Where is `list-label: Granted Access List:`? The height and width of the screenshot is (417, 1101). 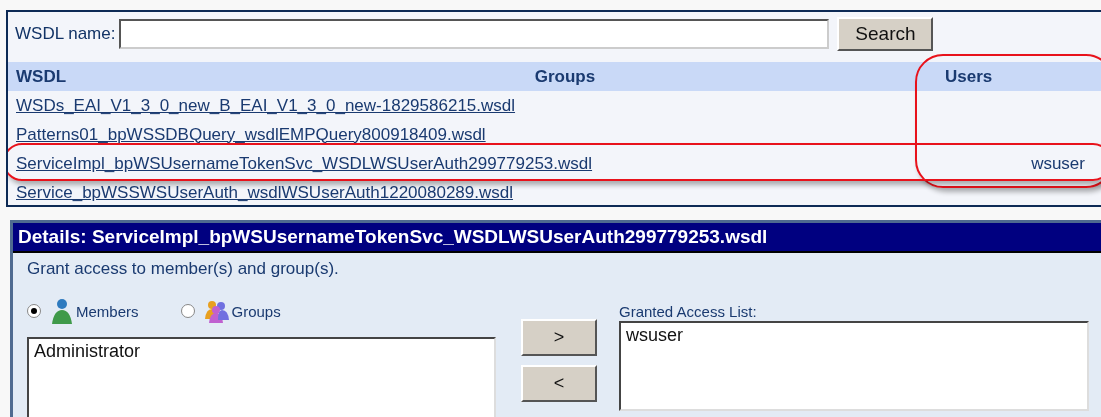
list-label: Granted Access List: is located at coordinates (688, 311).